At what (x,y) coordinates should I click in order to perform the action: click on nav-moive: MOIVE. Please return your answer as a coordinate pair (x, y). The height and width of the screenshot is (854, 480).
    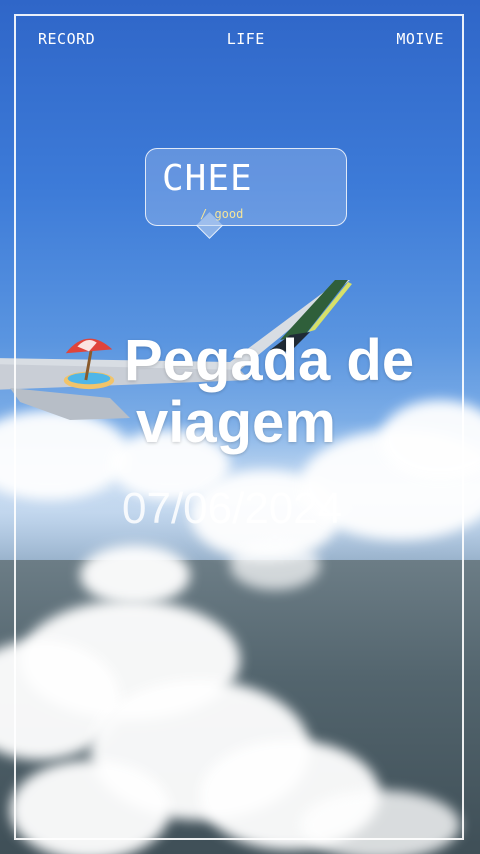
    Looking at the image, I should click on (420, 39).